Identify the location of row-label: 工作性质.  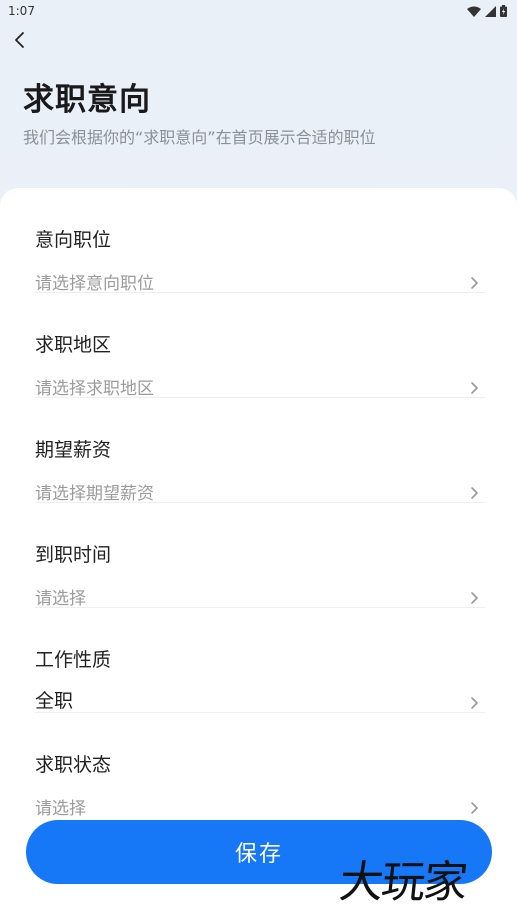
(73, 660).